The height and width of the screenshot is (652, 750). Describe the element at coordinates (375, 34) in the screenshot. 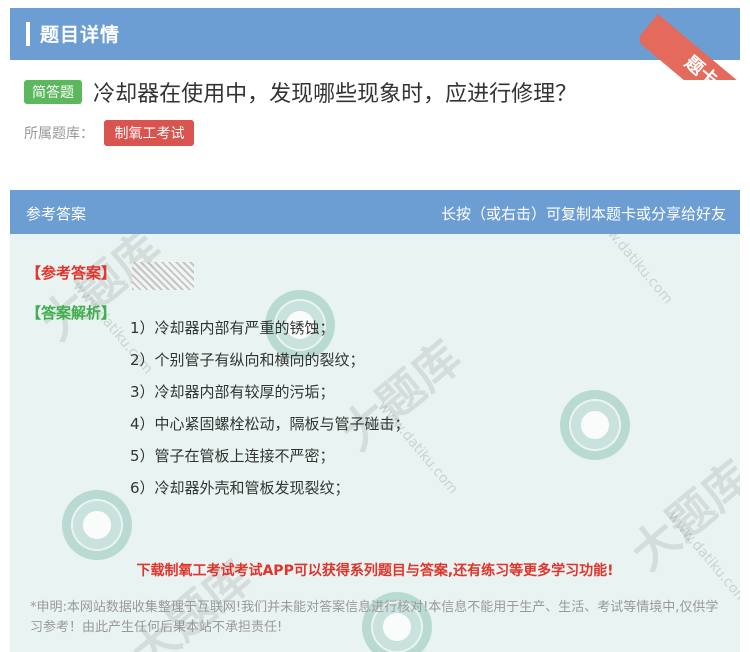

I see `page-header: 题目详情` at that location.